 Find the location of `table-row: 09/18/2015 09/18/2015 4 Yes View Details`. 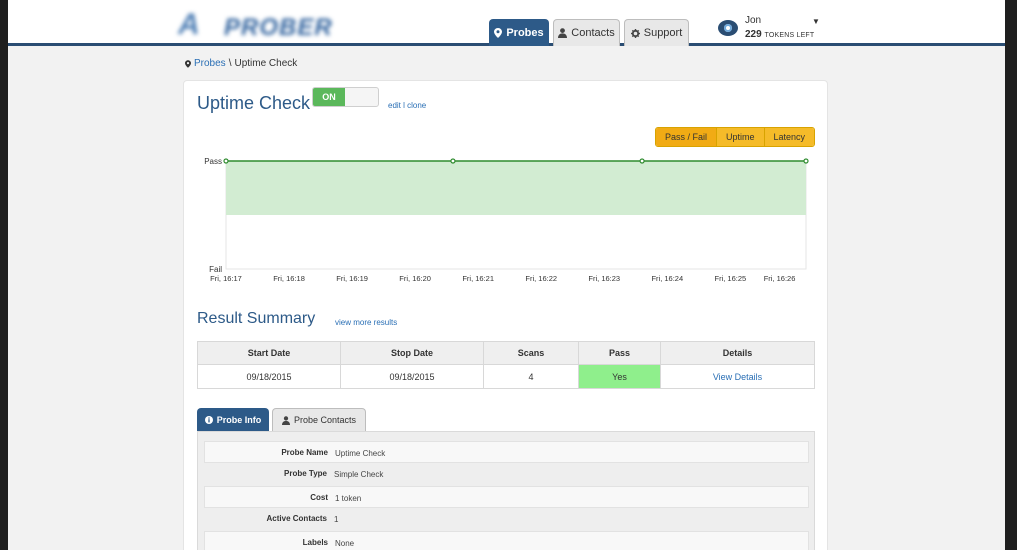

table-row: 09/18/2015 09/18/2015 4 Yes View Details is located at coordinates (506, 376).